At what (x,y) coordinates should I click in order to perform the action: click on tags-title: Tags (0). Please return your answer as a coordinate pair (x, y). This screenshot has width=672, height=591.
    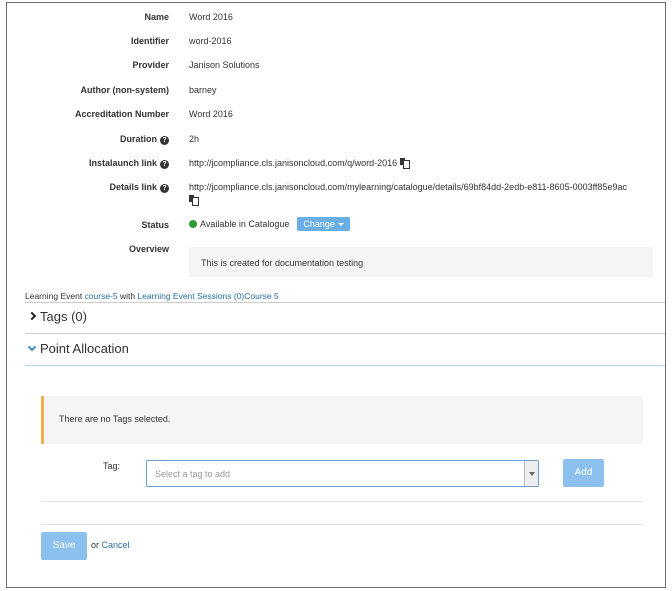
    Looking at the image, I should click on (63, 316).